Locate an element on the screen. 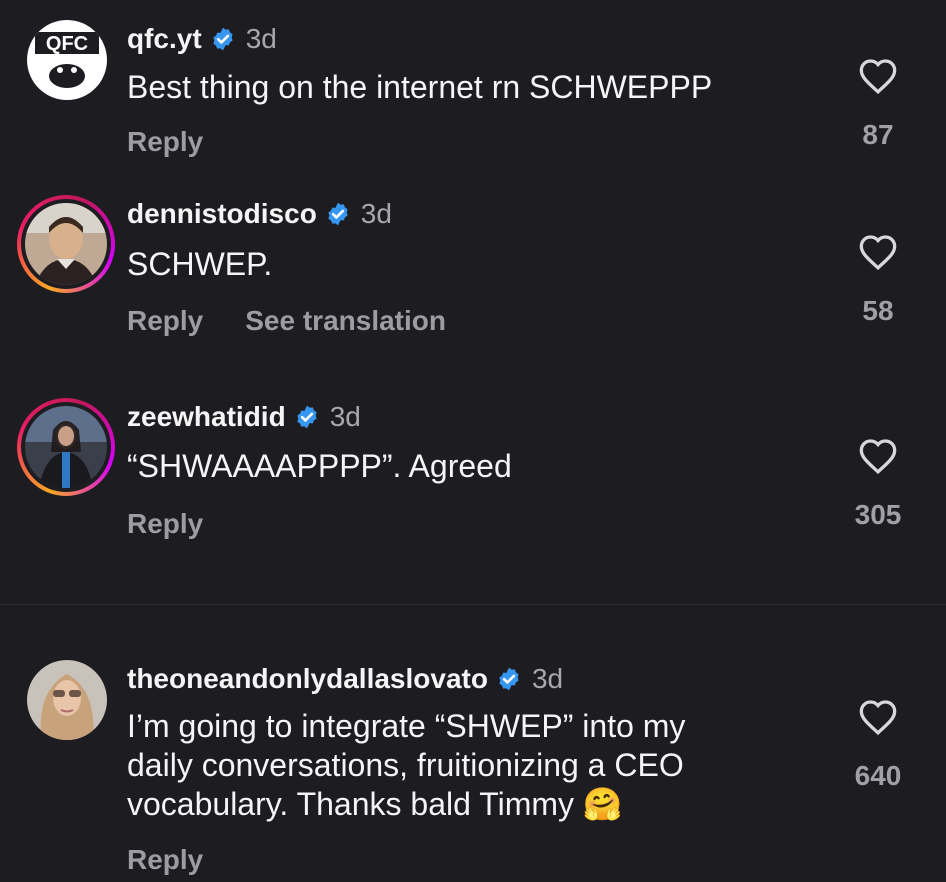 This screenshot has height=882, width=946. username: dennistodisco is located at coordinates (222, 214).